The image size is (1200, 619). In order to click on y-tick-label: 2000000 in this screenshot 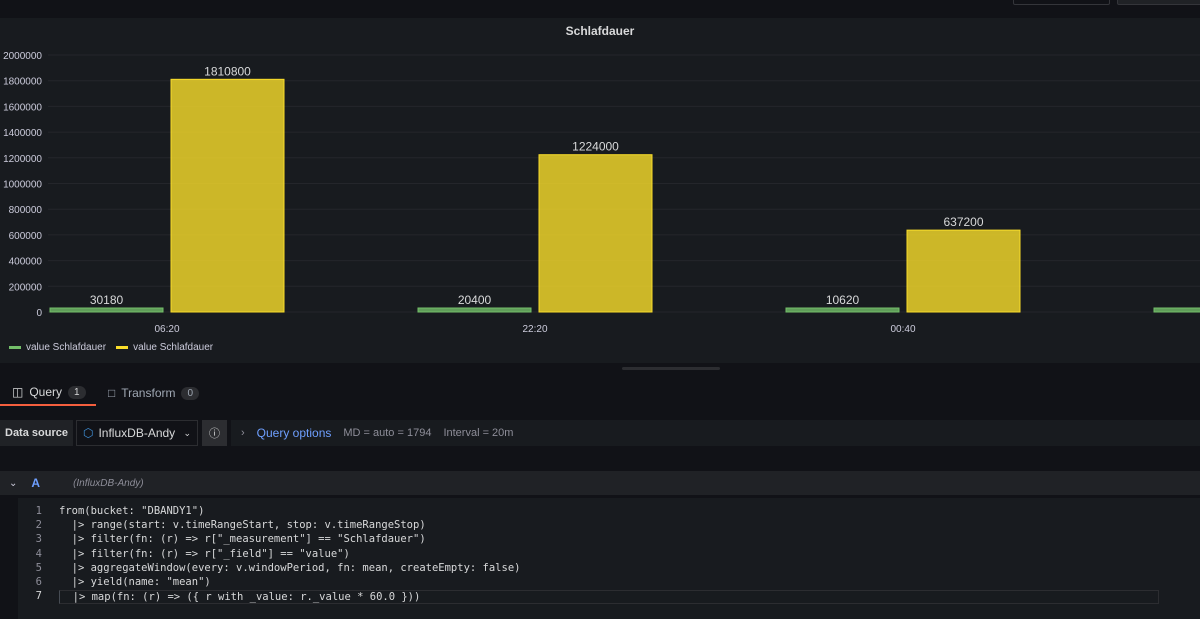, I will do `click(22, 56)`.